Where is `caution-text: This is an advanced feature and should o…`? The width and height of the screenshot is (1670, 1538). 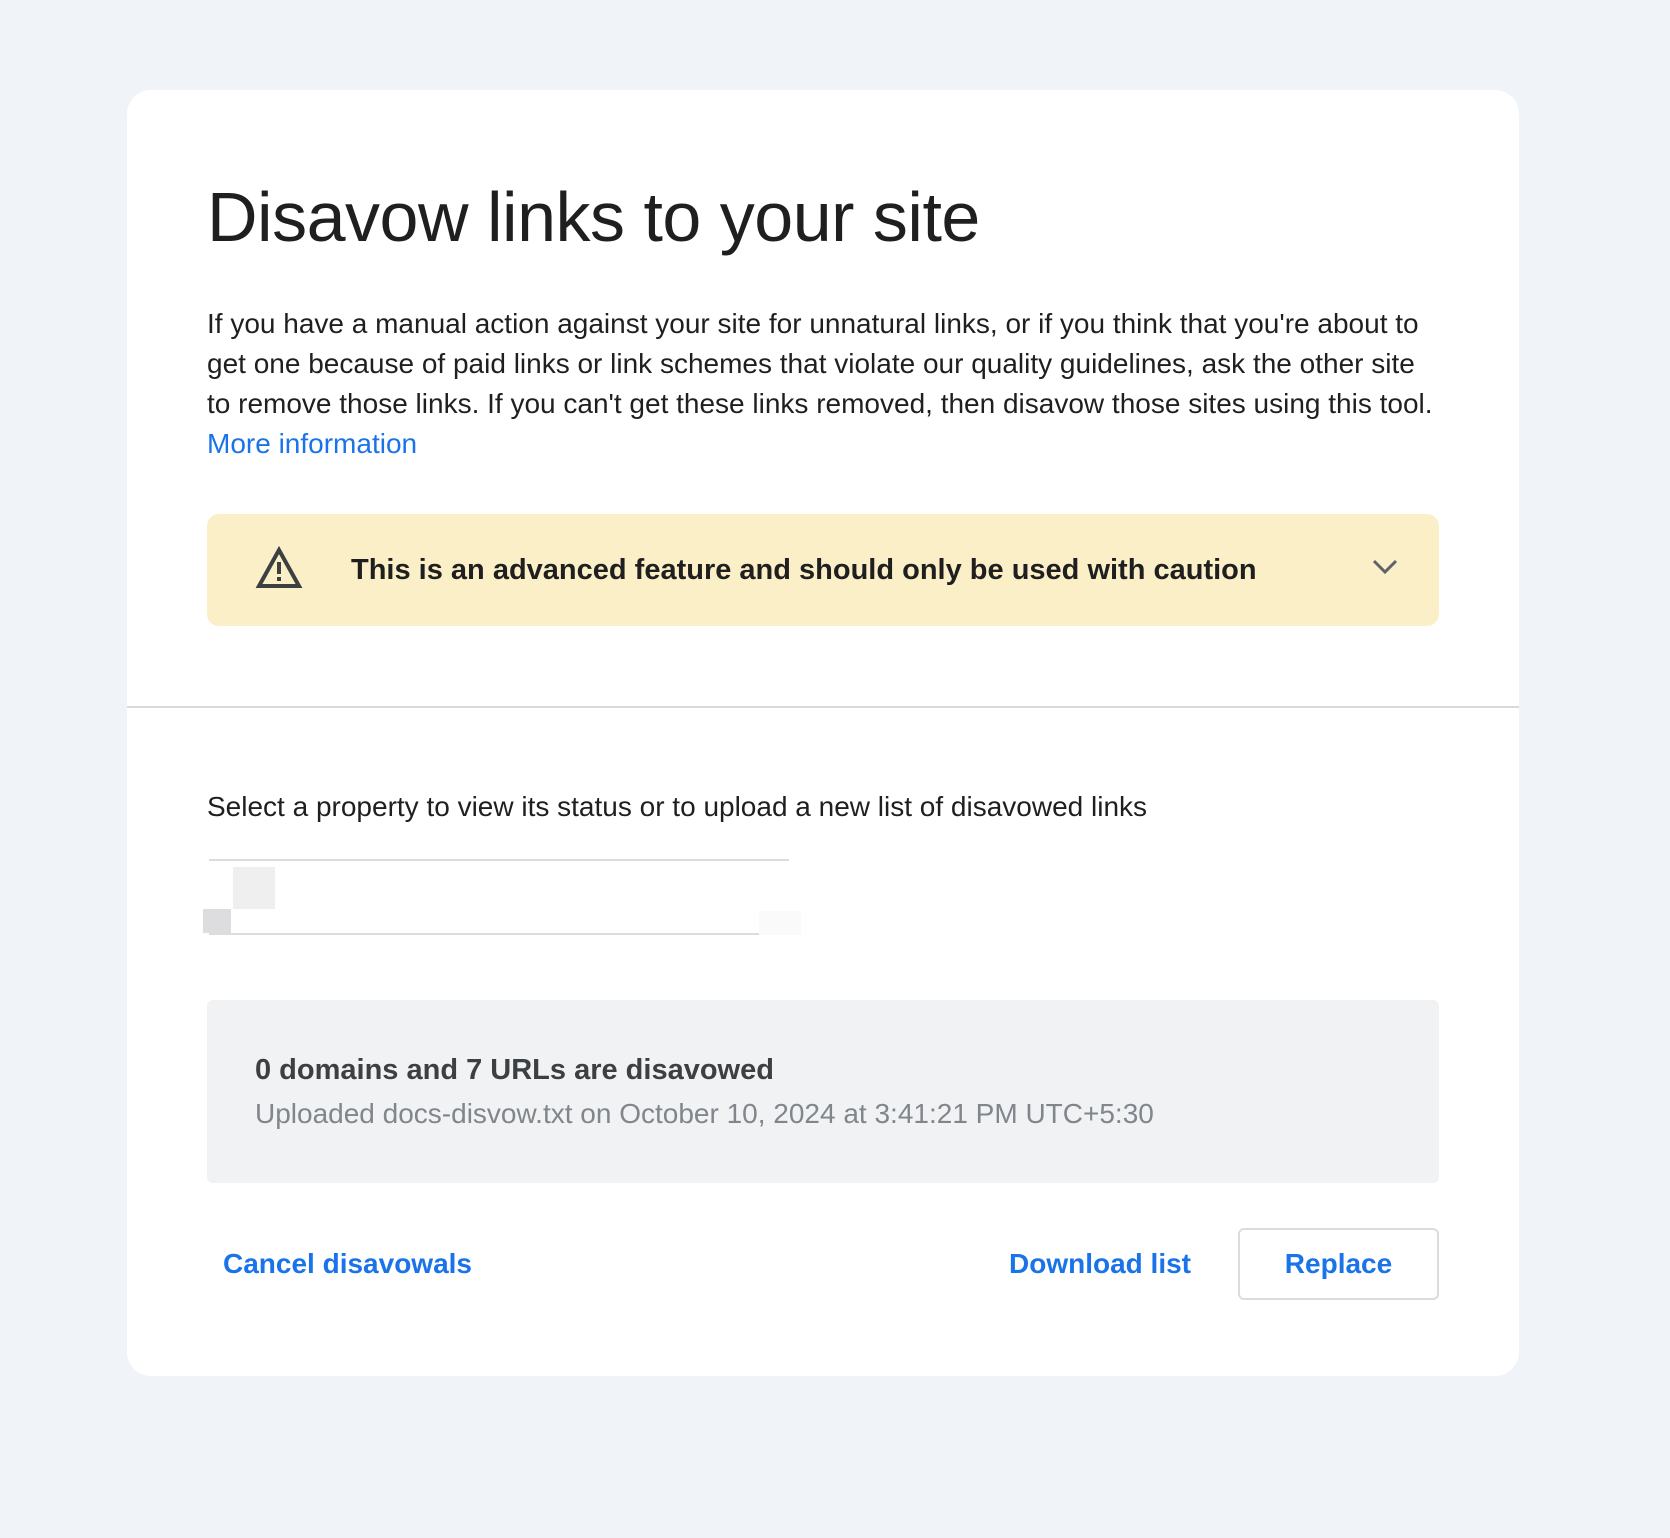 caution-text: This is an advanced feature and should o… is located at coordinates (804, 570).